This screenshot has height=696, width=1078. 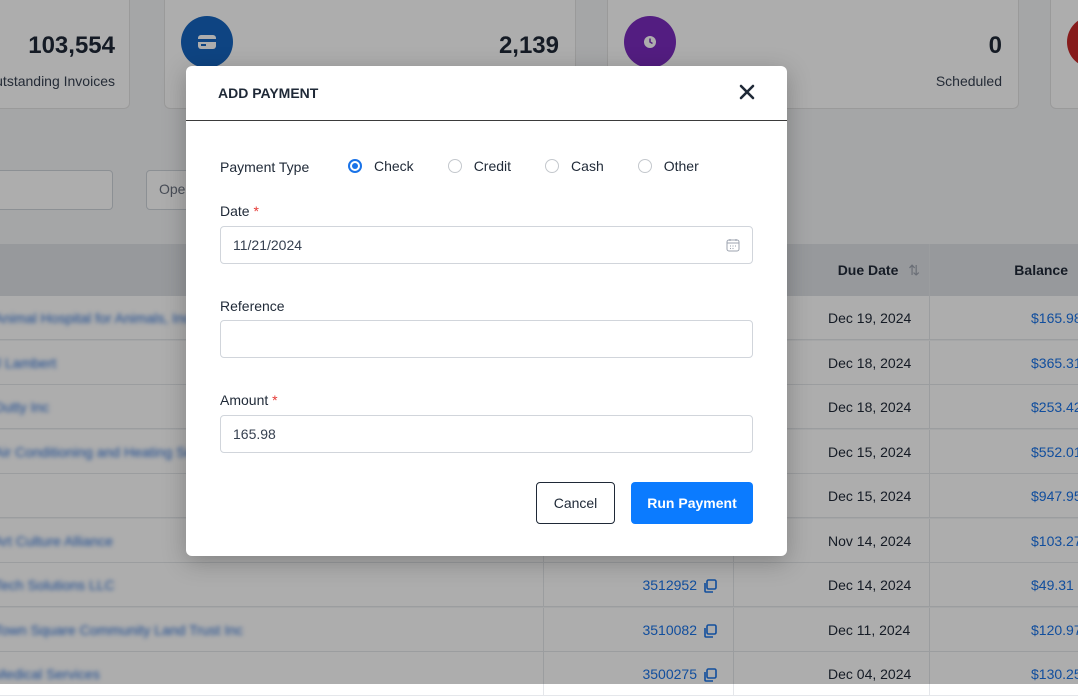 What do you see at coordinates (733, 245) in the screenshot?
I see `calendar-icon` at bounding box center [733, 245].